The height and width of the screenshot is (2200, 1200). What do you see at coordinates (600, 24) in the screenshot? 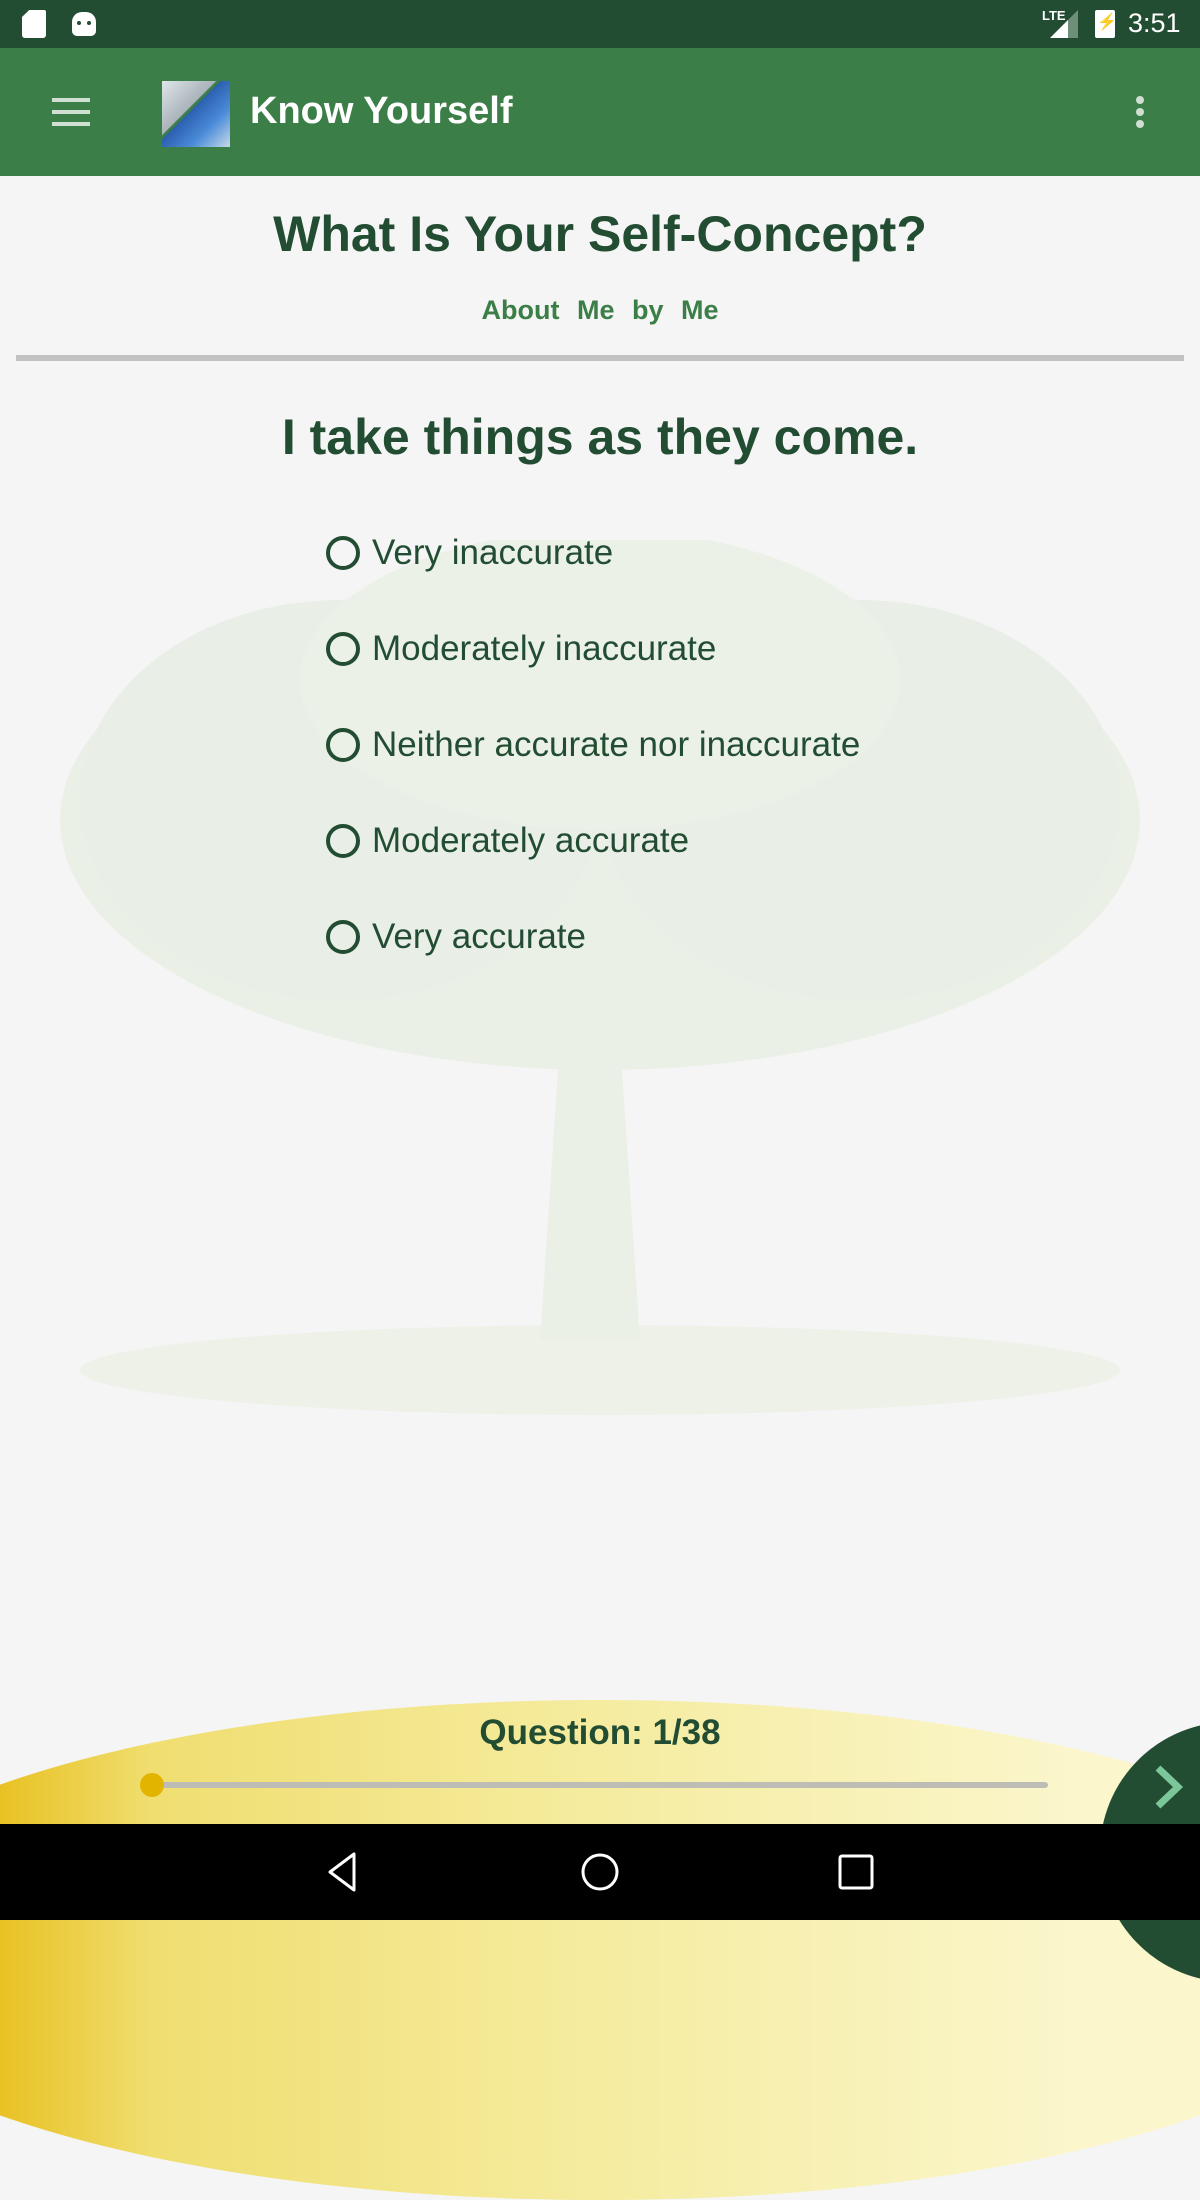
I see `status-bar: LTE 3:51` at bounding box center [600, 24].